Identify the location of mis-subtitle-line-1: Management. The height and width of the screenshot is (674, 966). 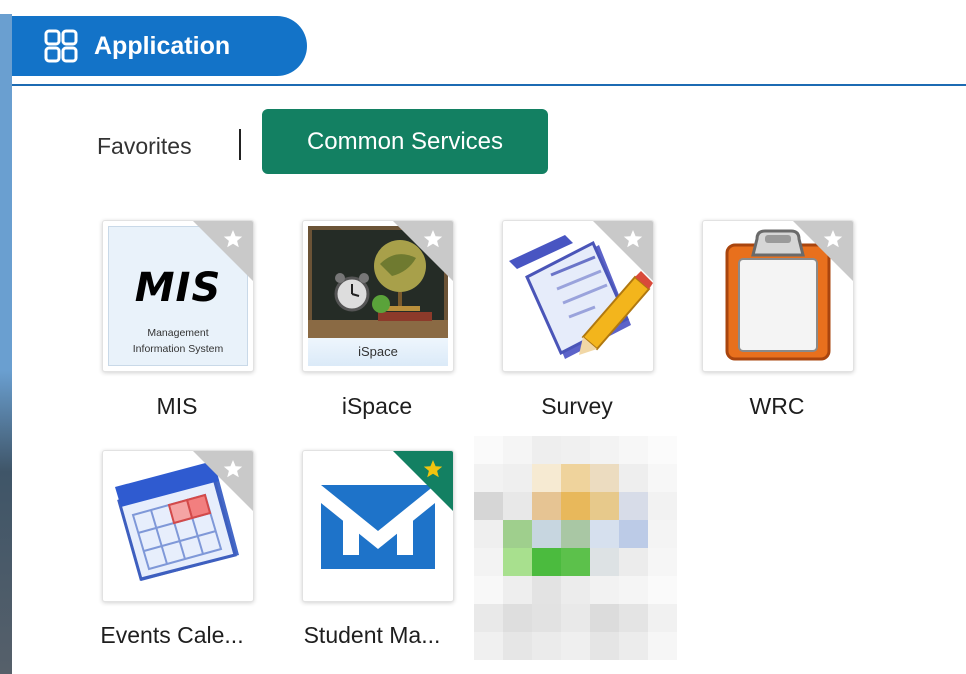
(178, 333).